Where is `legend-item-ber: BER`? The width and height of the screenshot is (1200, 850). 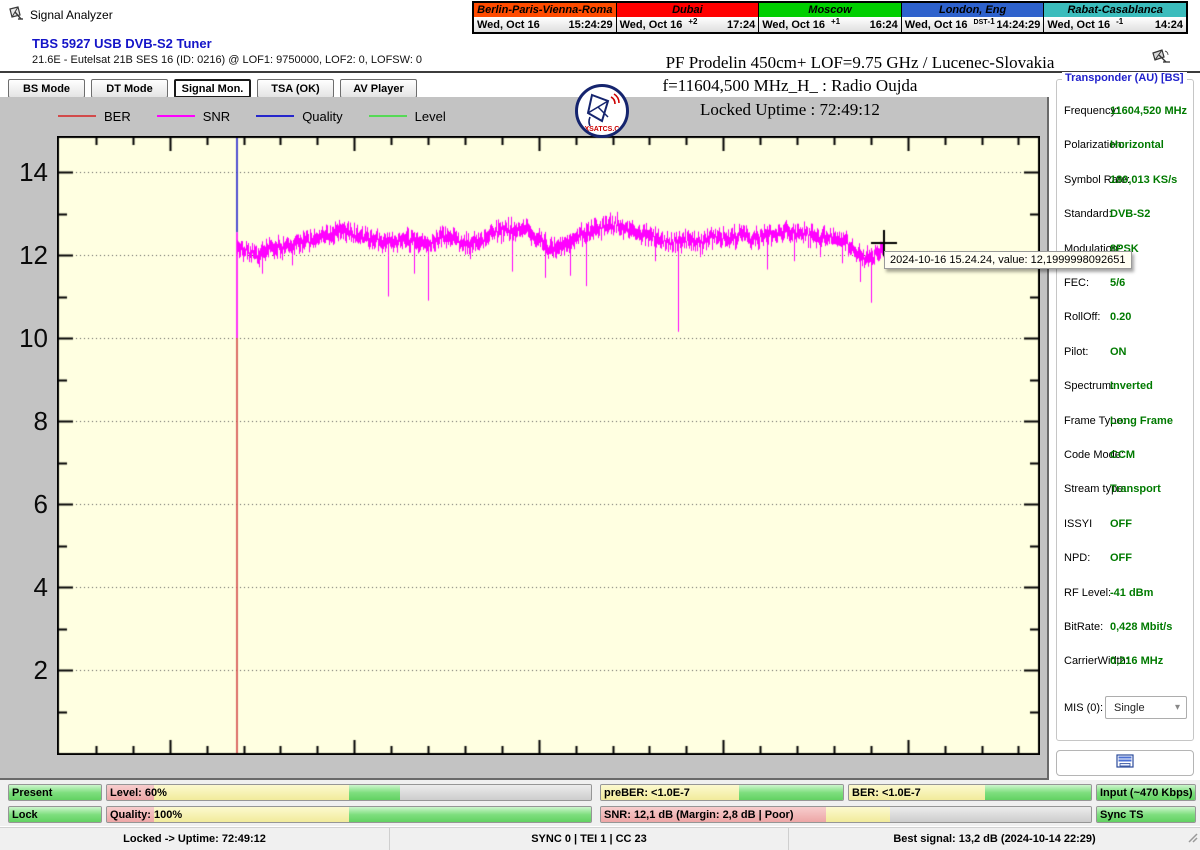 legend-item-ber: BER is located at coordinates (94, 116).